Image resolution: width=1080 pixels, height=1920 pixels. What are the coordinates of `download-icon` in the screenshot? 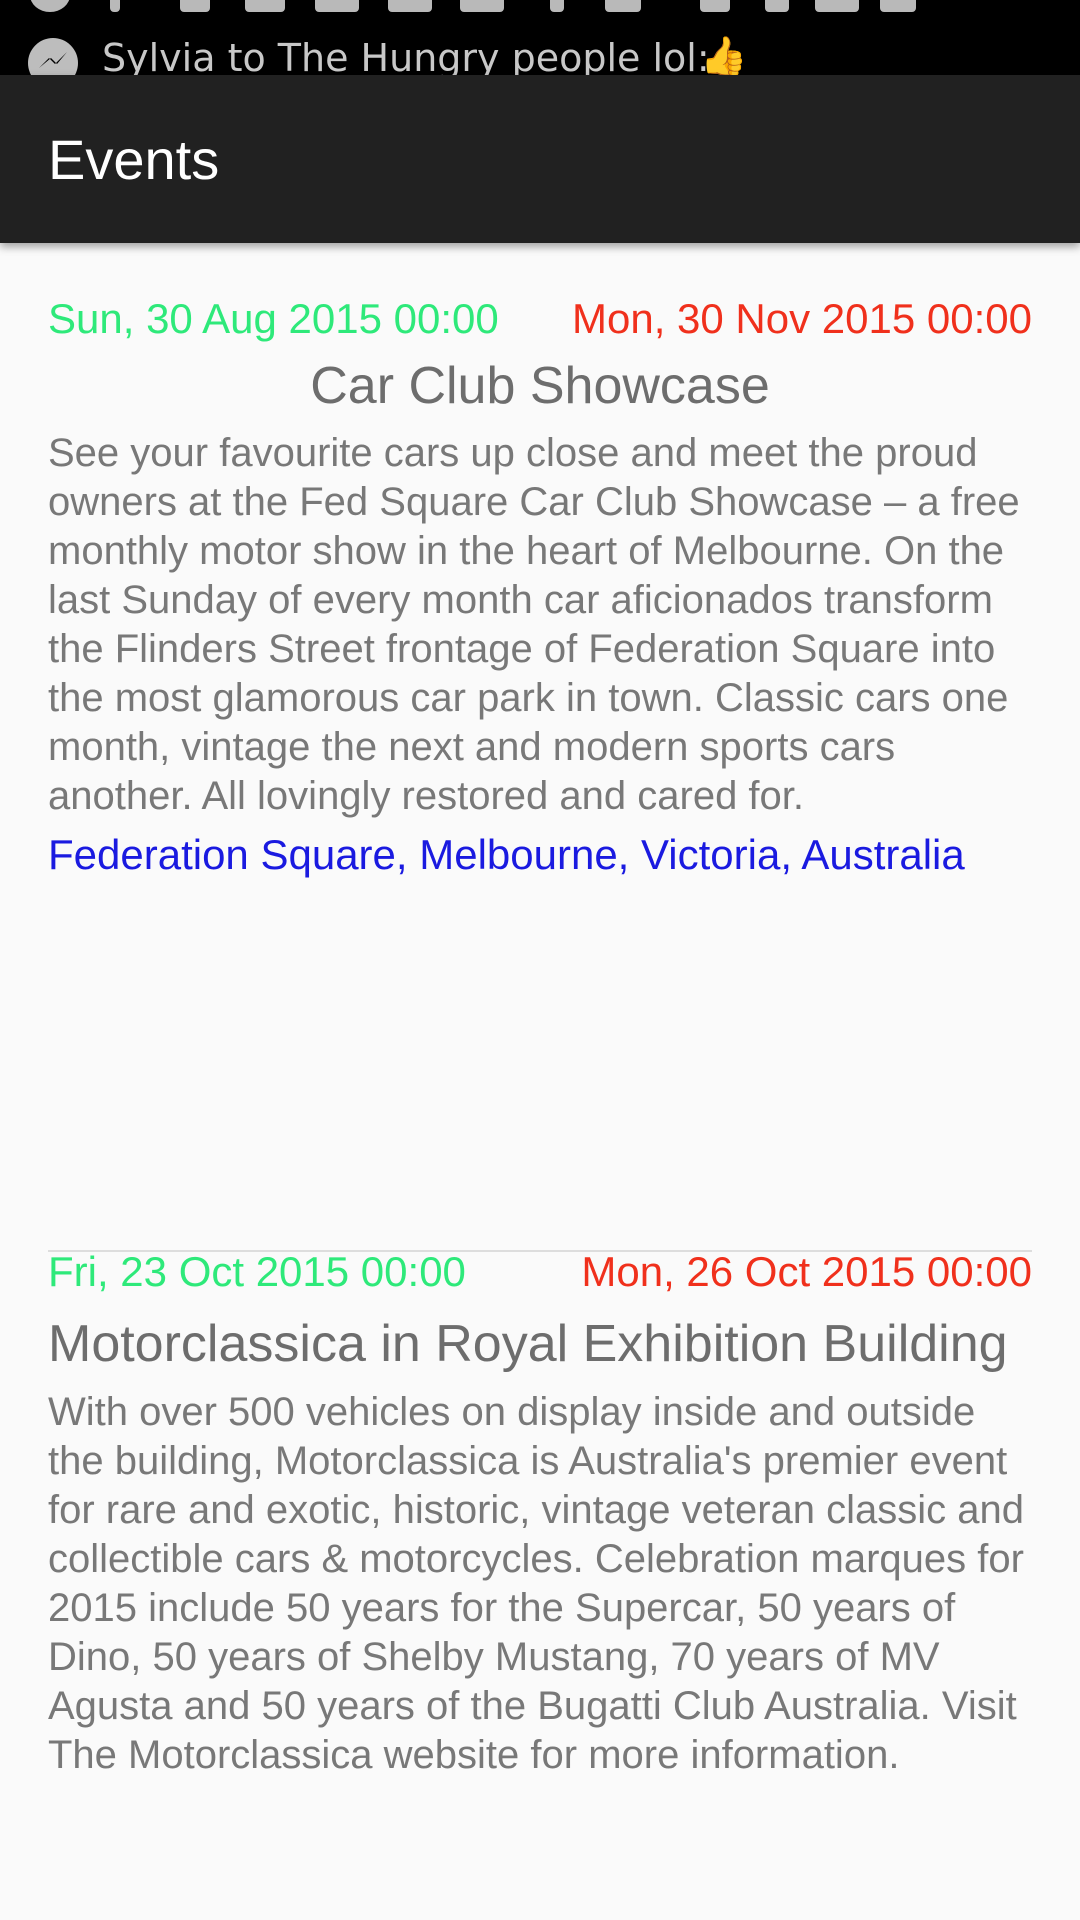 It's located at (557, 6).